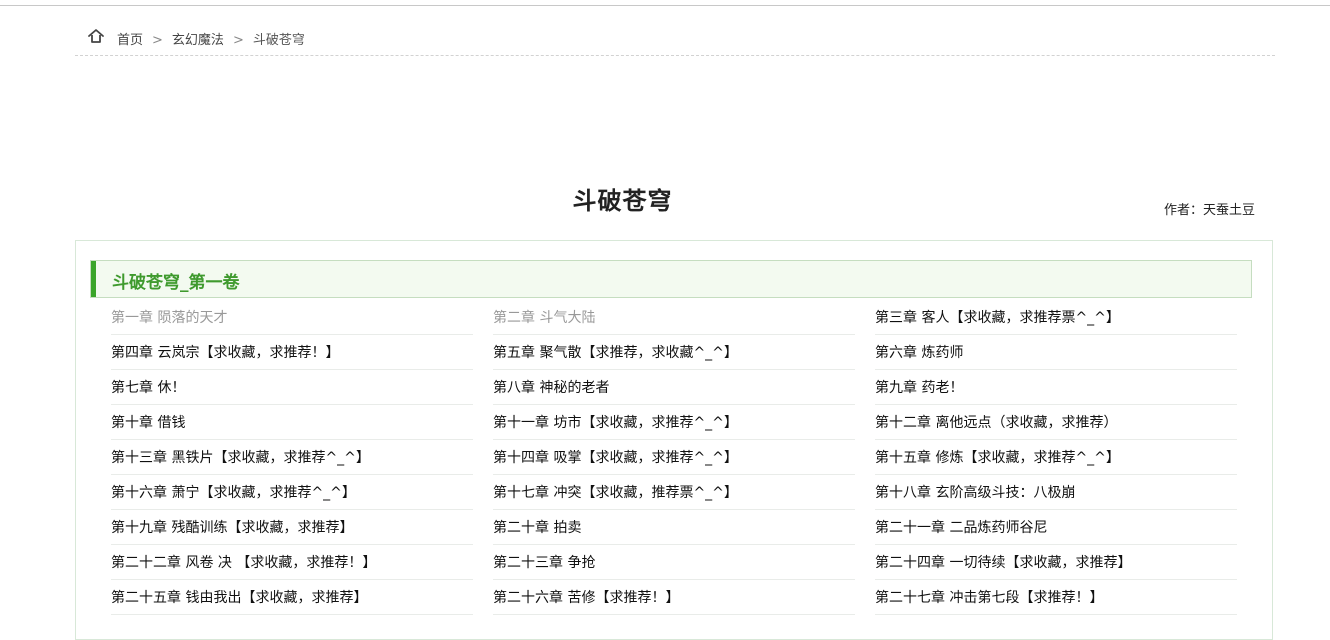 Image resolution: width=1330 pixels, height=640 pixels. What do you see at coordinates (586, 598) in the screenshot?
I see `chapter-link: 第二十六章 苦修【求推荐！】` at bounding box center [586, 598].